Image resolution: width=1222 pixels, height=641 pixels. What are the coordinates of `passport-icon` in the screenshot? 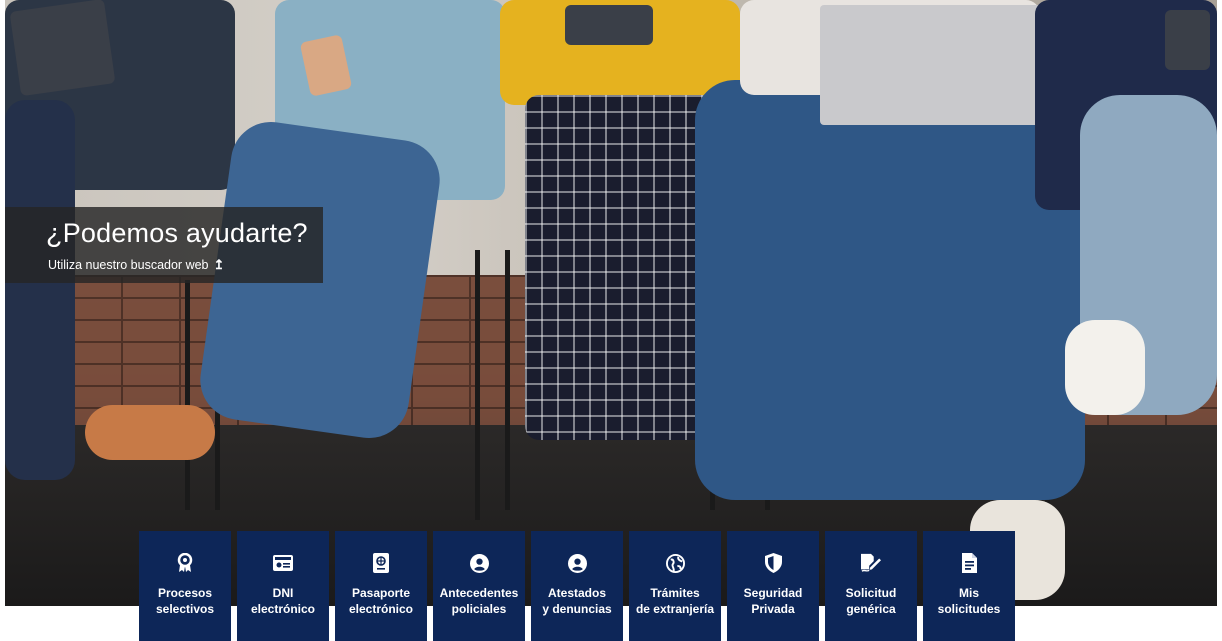 It's located at (381, 563).